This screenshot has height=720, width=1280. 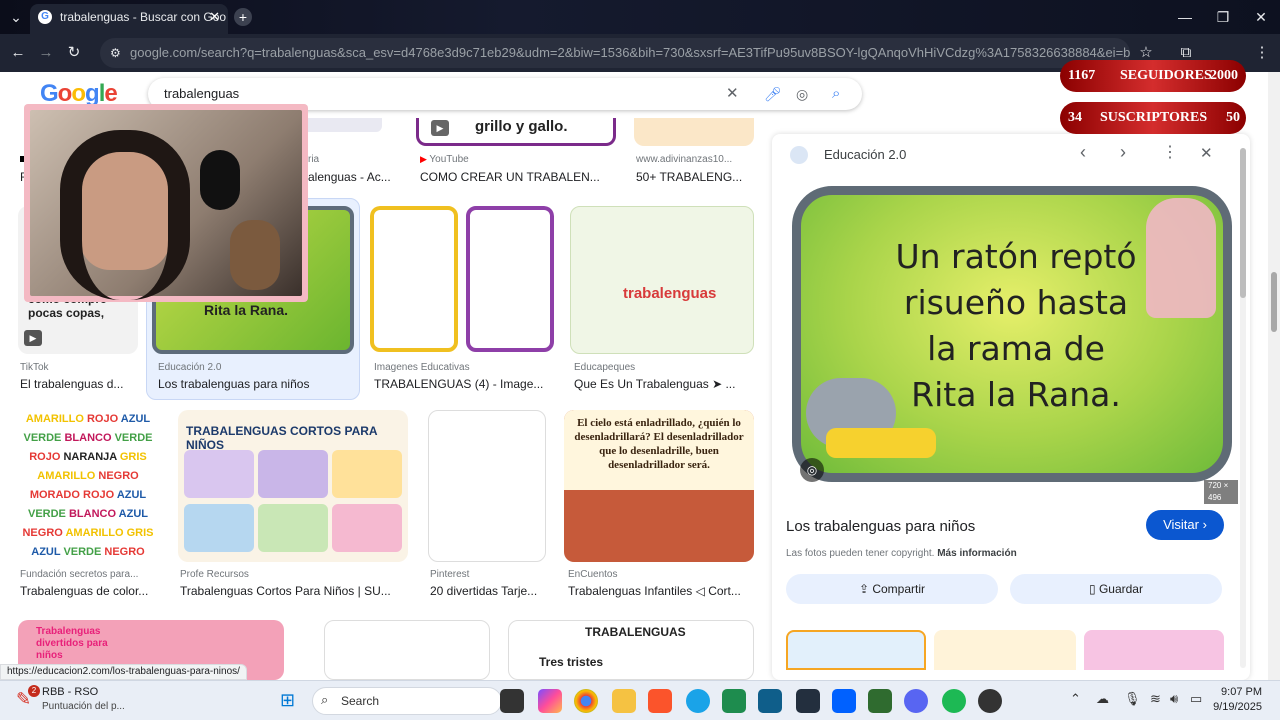 What do you see at coordinates (1185, 525) in the screenshot?
I see `visit-button: Visitar ›` at bounding box center [1185, 525].